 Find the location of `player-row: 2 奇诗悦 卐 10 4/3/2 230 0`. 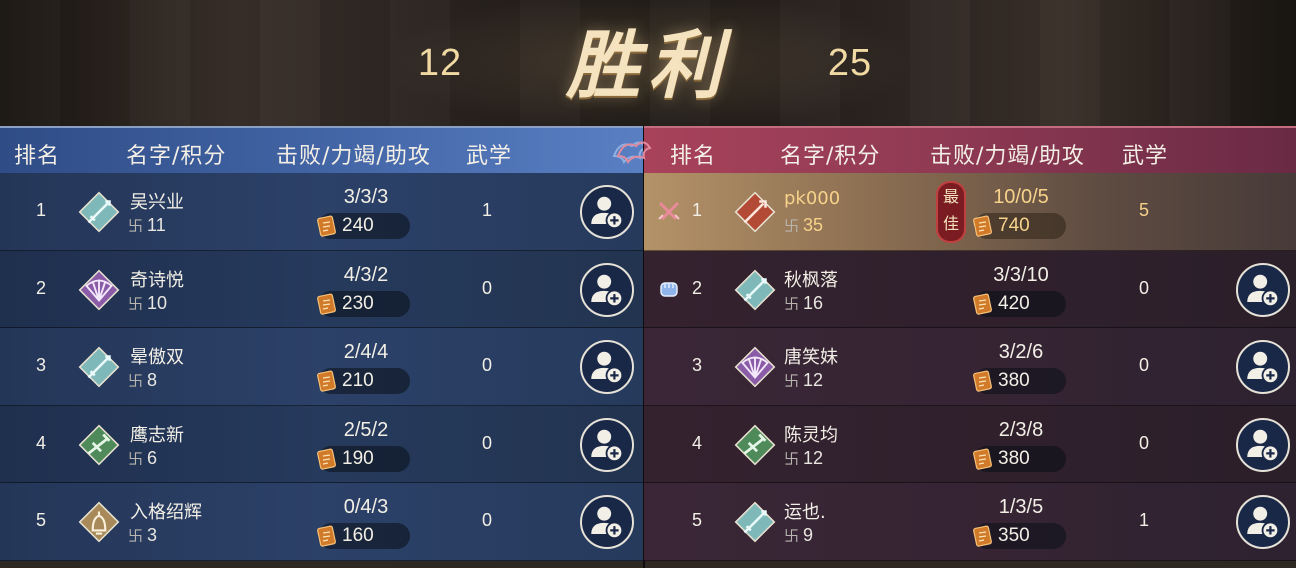

player-row: 2 奇诗悦 卐 10 4/3/2 230 0 is located at coordinates (324, 289).